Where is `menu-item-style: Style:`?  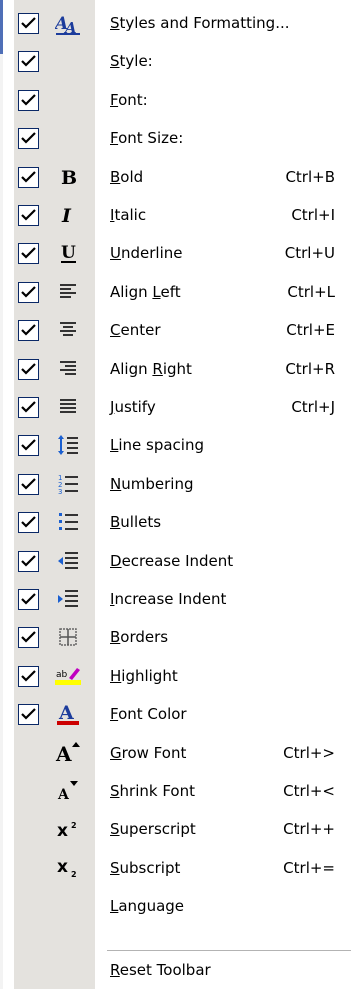 menu-item-style: Style: is located at coordinates (182, 61).